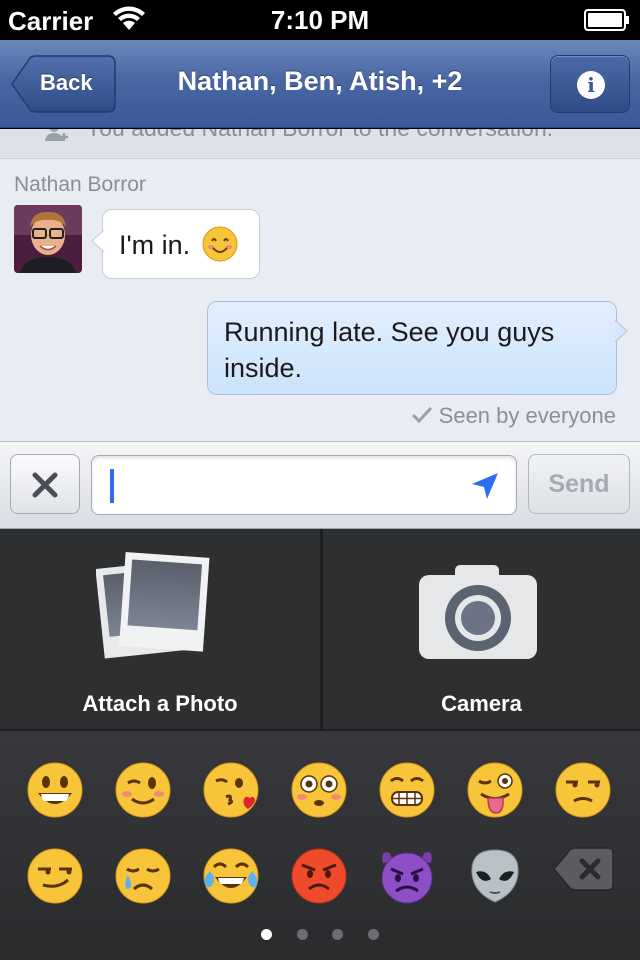  Describe the element at coordinates (485, 486) in the screenshot. I see `location-arrow-icon` at that location.